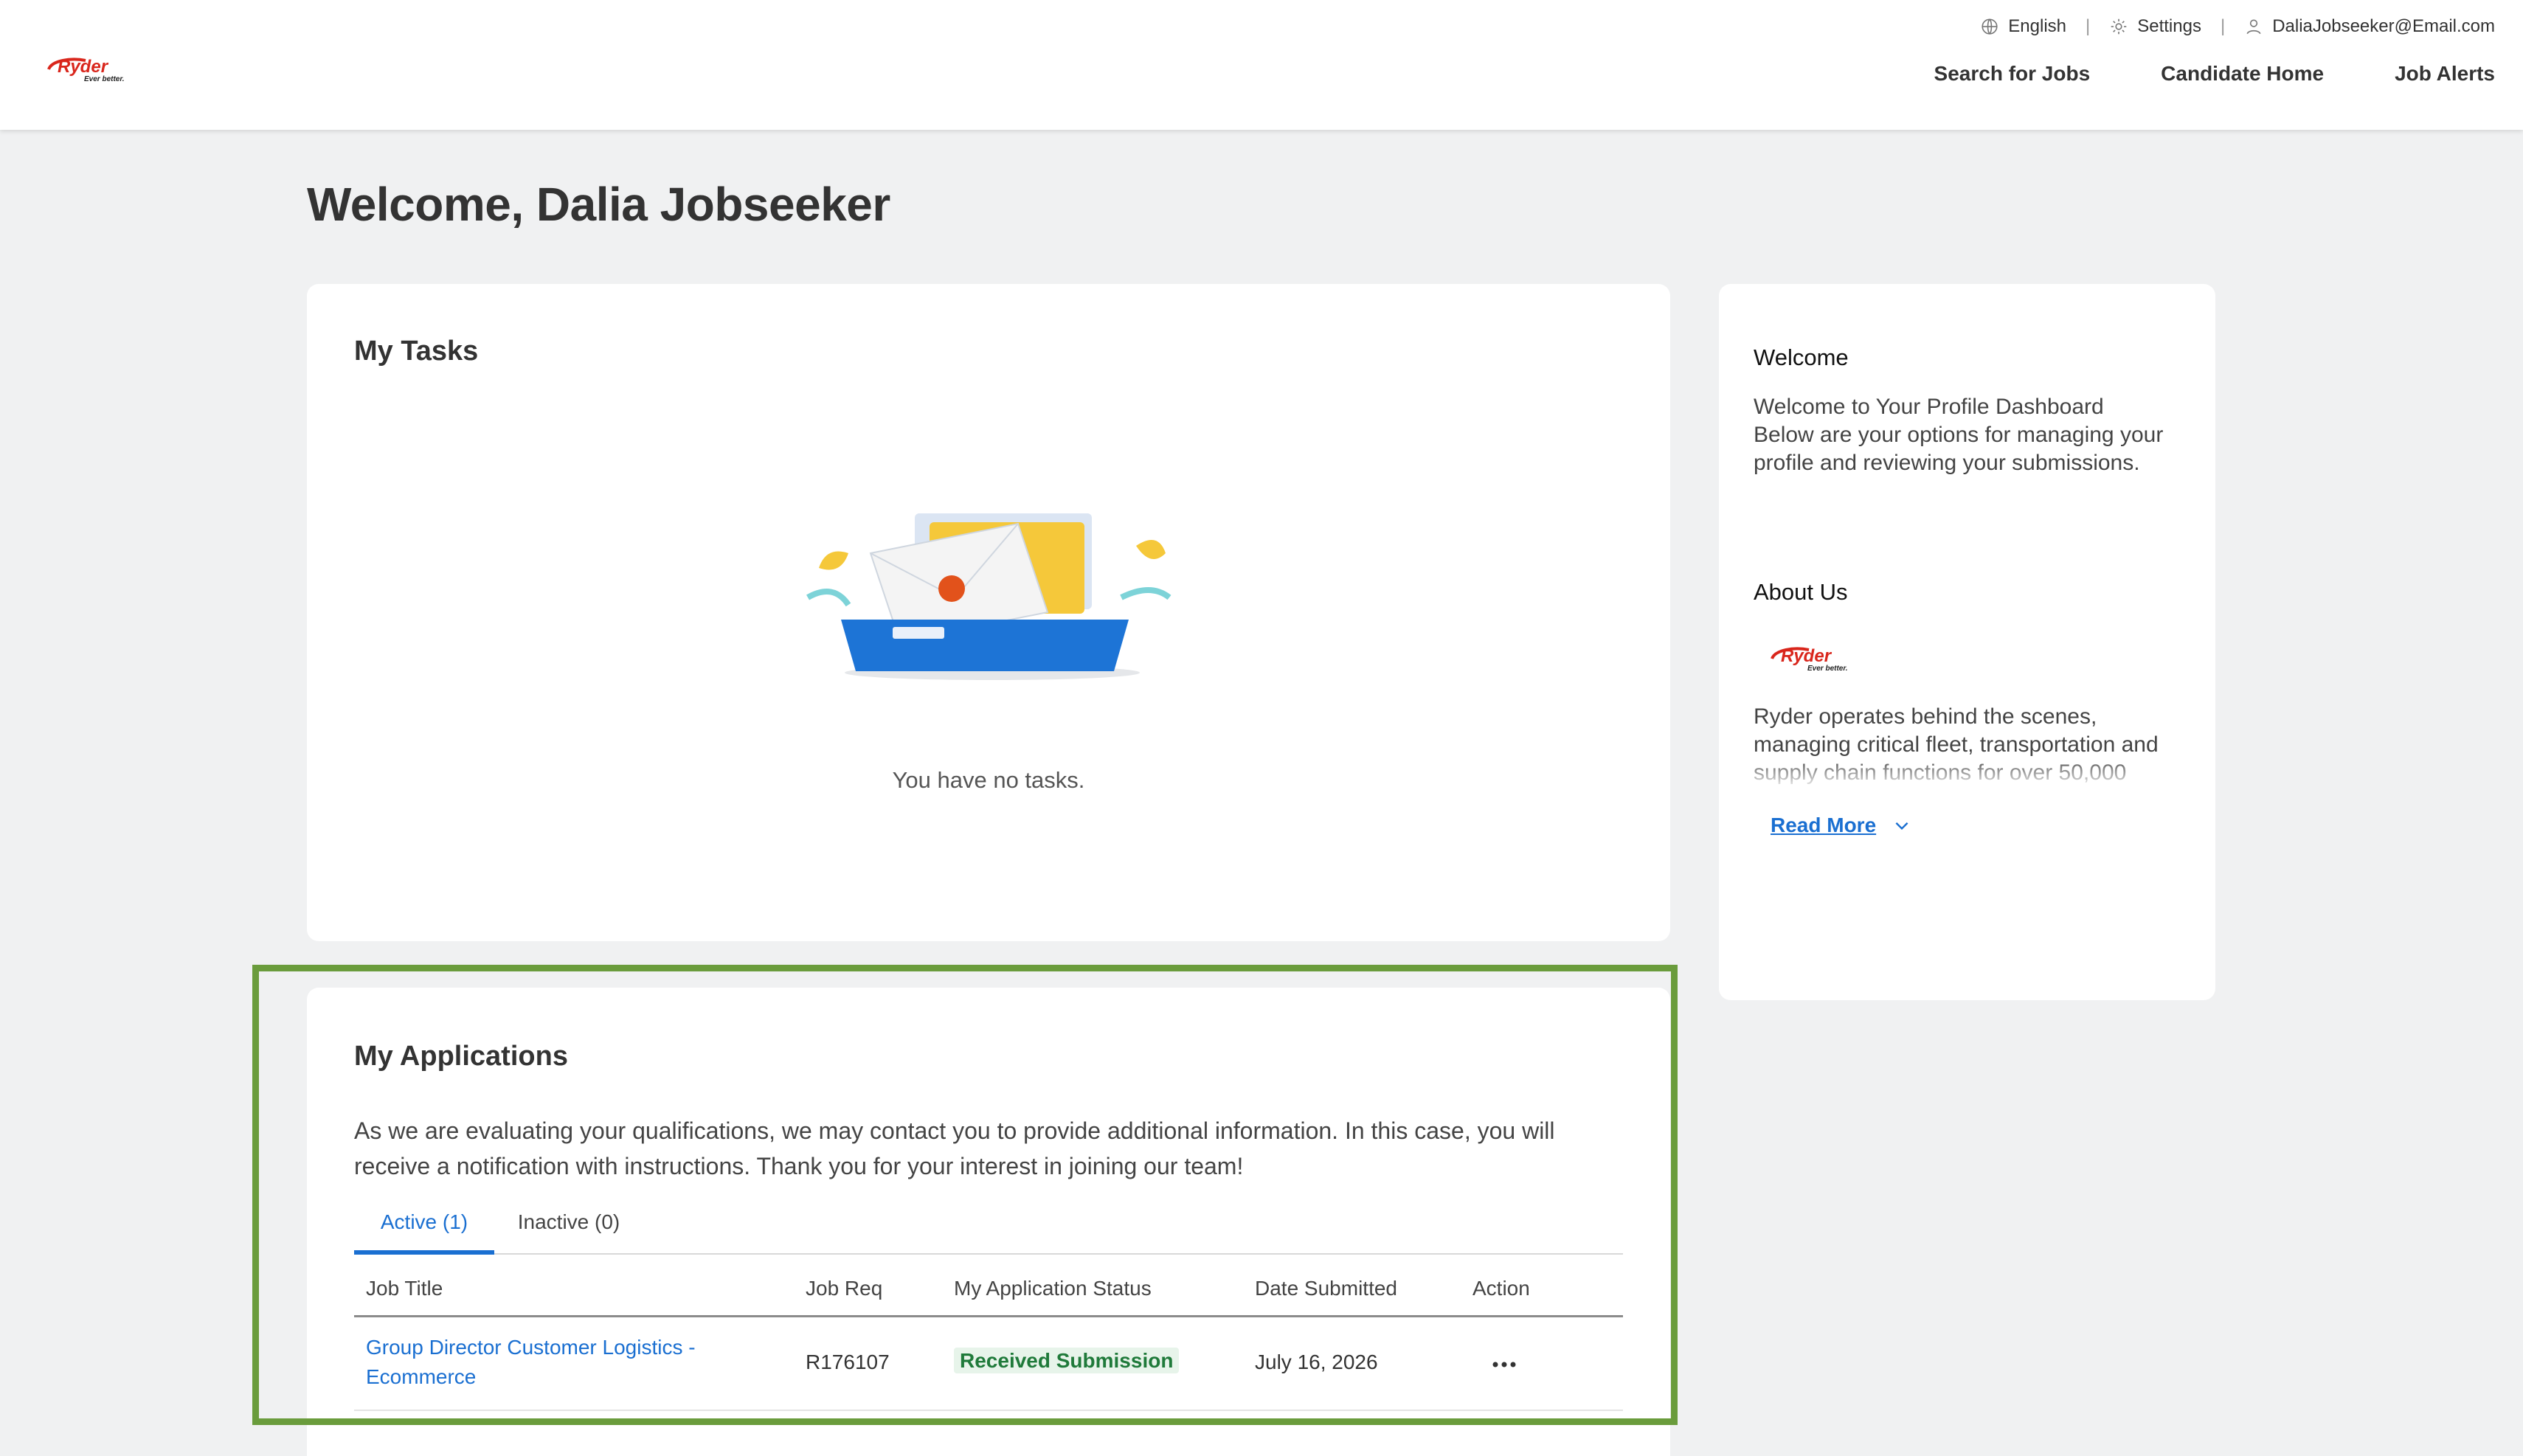 This screenshot has height=1456, width=2523. What do you see at coordinates (2012, 74) in the screenshot?
I see `nav-search-for-jobs: Search for Jobs` at bounding box center [2012, 74].